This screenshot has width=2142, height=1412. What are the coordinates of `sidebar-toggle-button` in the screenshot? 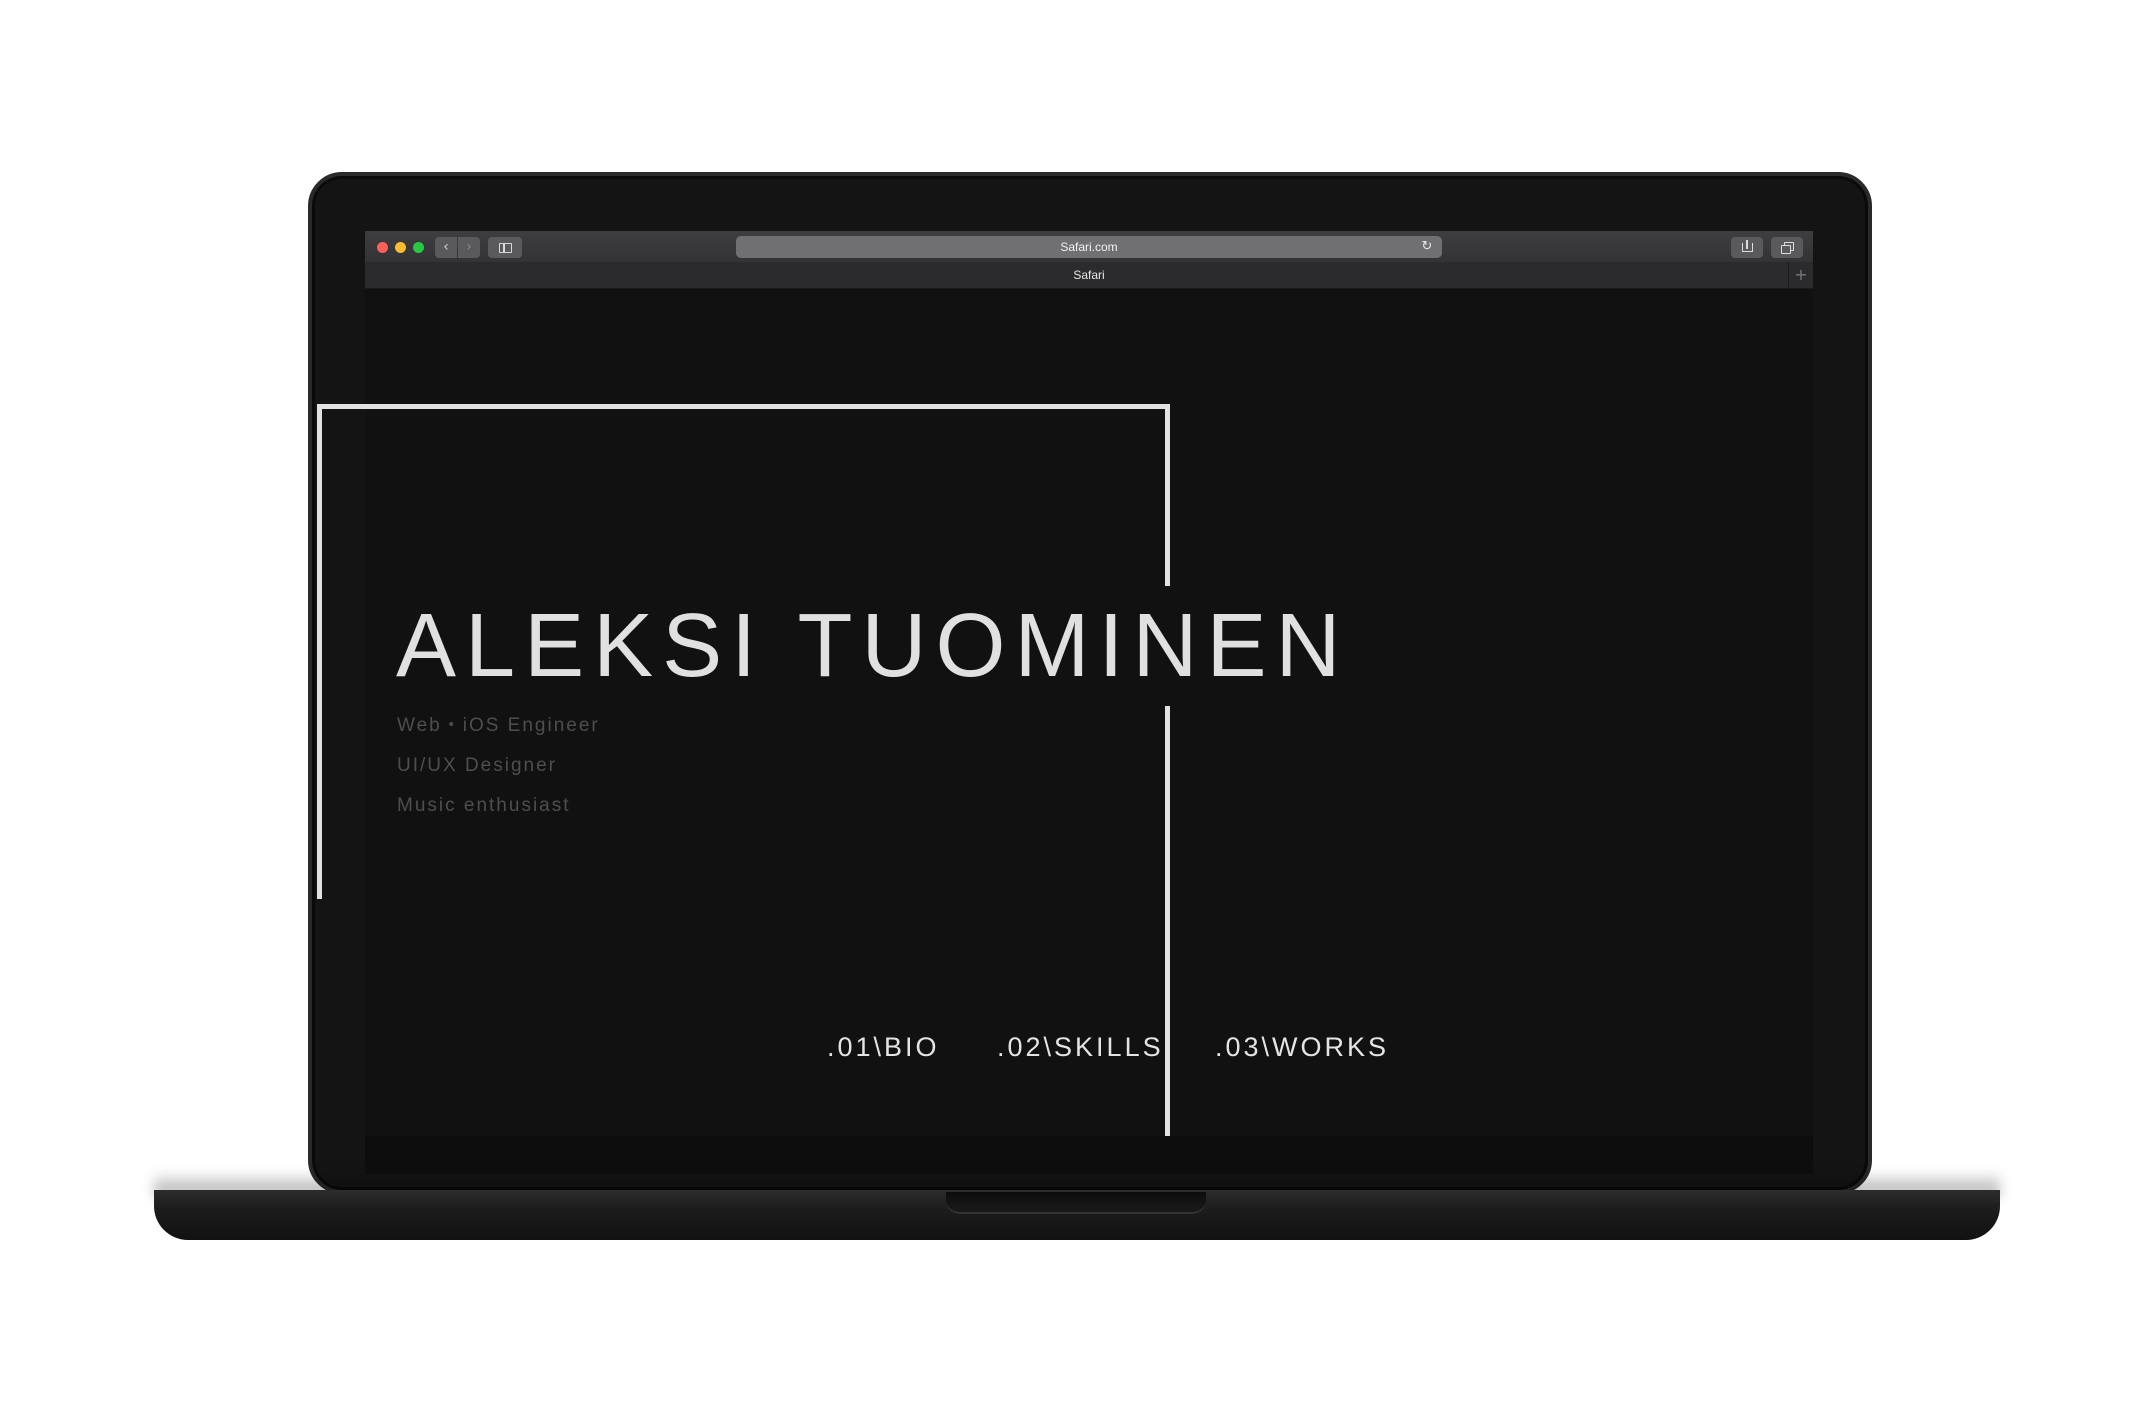 It's located at (505, 247).